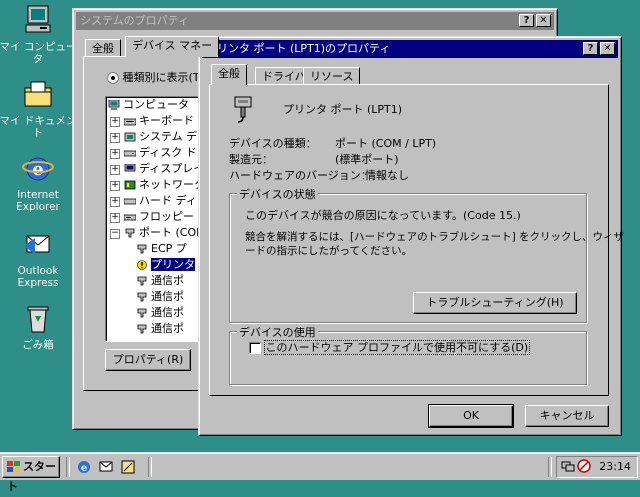 The height and width of the screenshot is (497, 640). What do you see at coordinates (273, 143) in the screenshot?
I see `device-type-label: デバイスの種類：` at bounding box center [273, 143].